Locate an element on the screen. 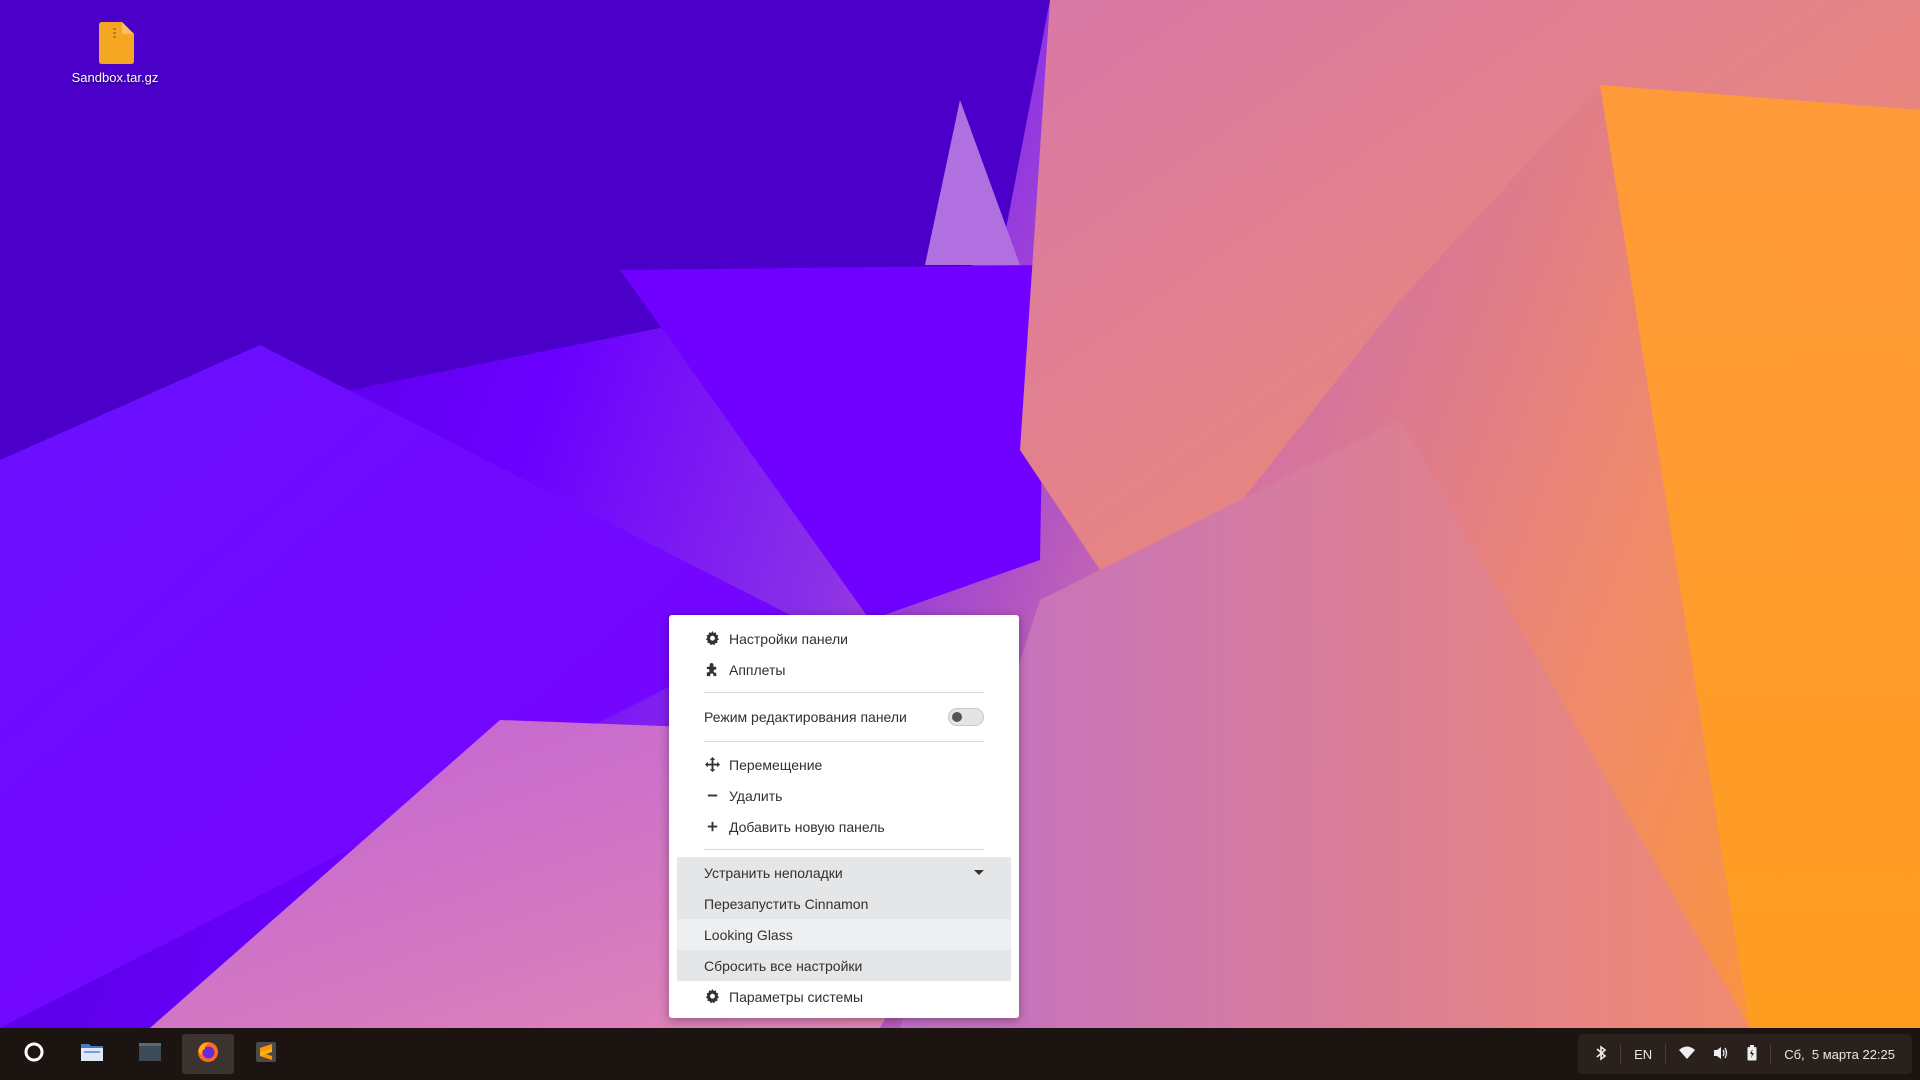 The image size is (1920, 1080). archive-file-icon is located at coordinates (115, 43).